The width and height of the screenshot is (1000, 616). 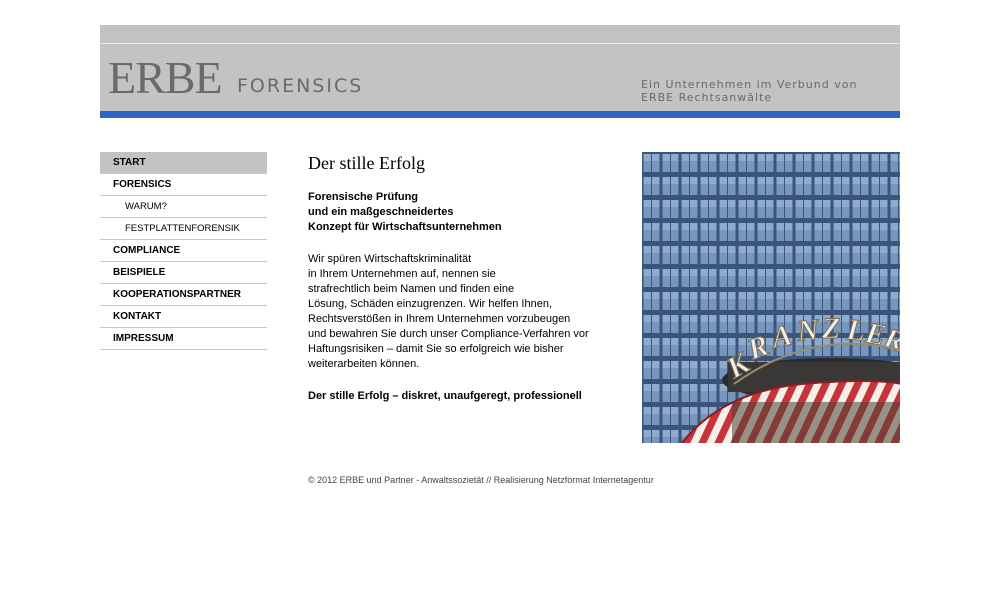 I want to click on building-photo: K R A N Z L E R, so click(x=771, y=297).